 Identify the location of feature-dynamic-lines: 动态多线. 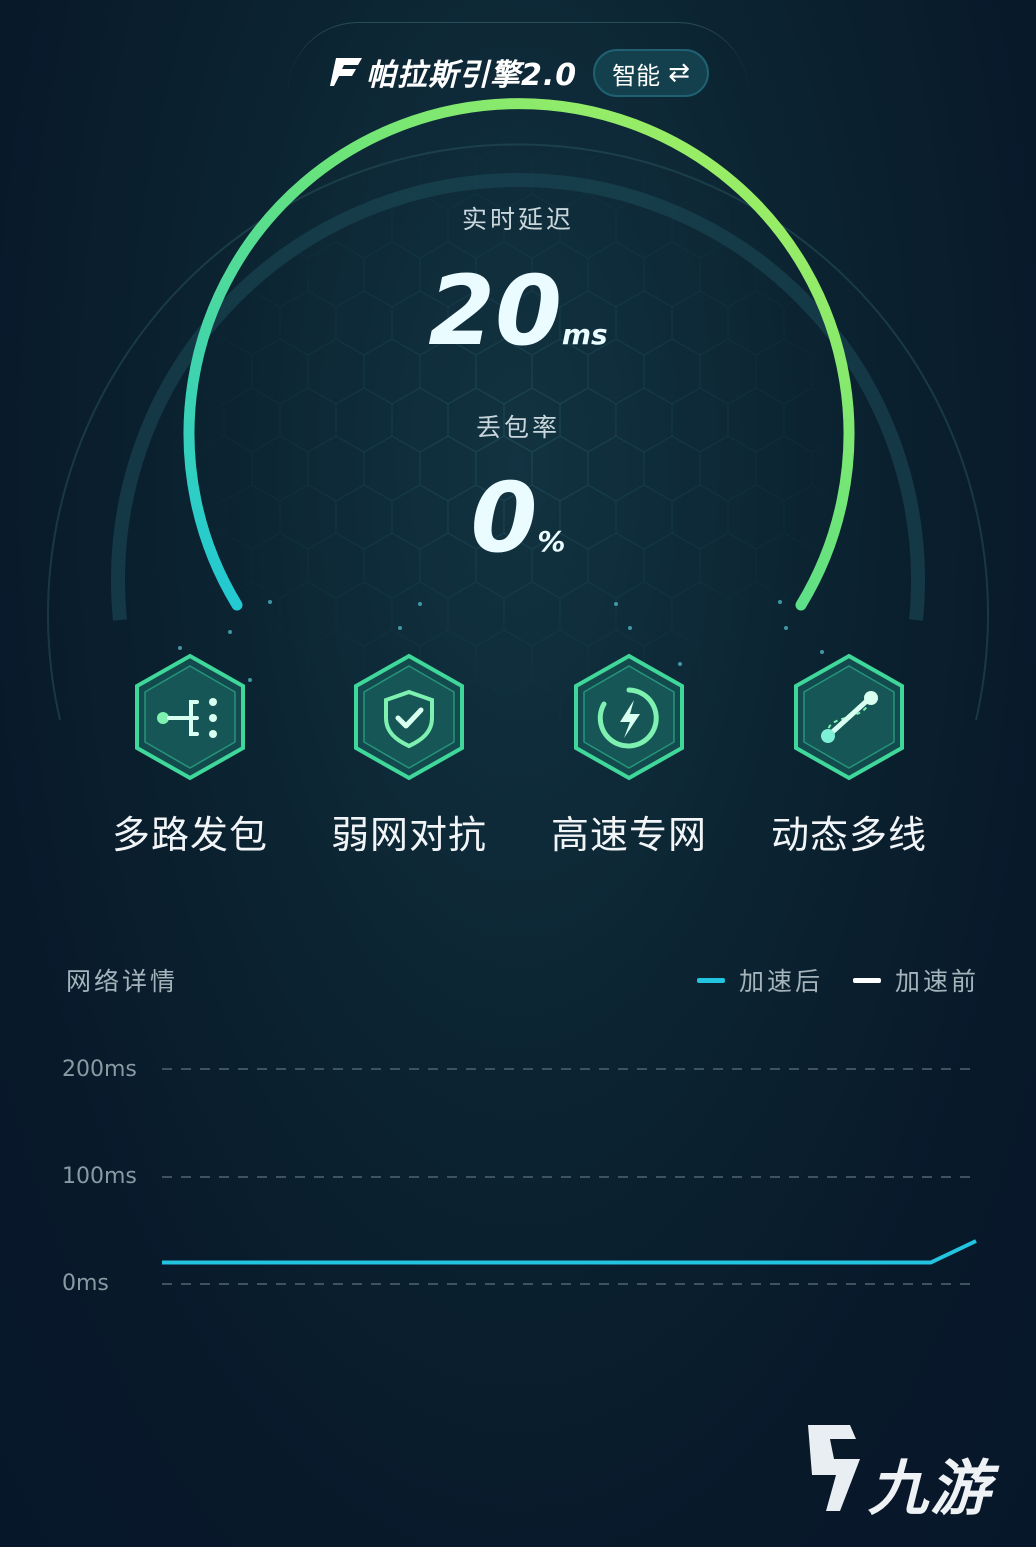
(849, 755).